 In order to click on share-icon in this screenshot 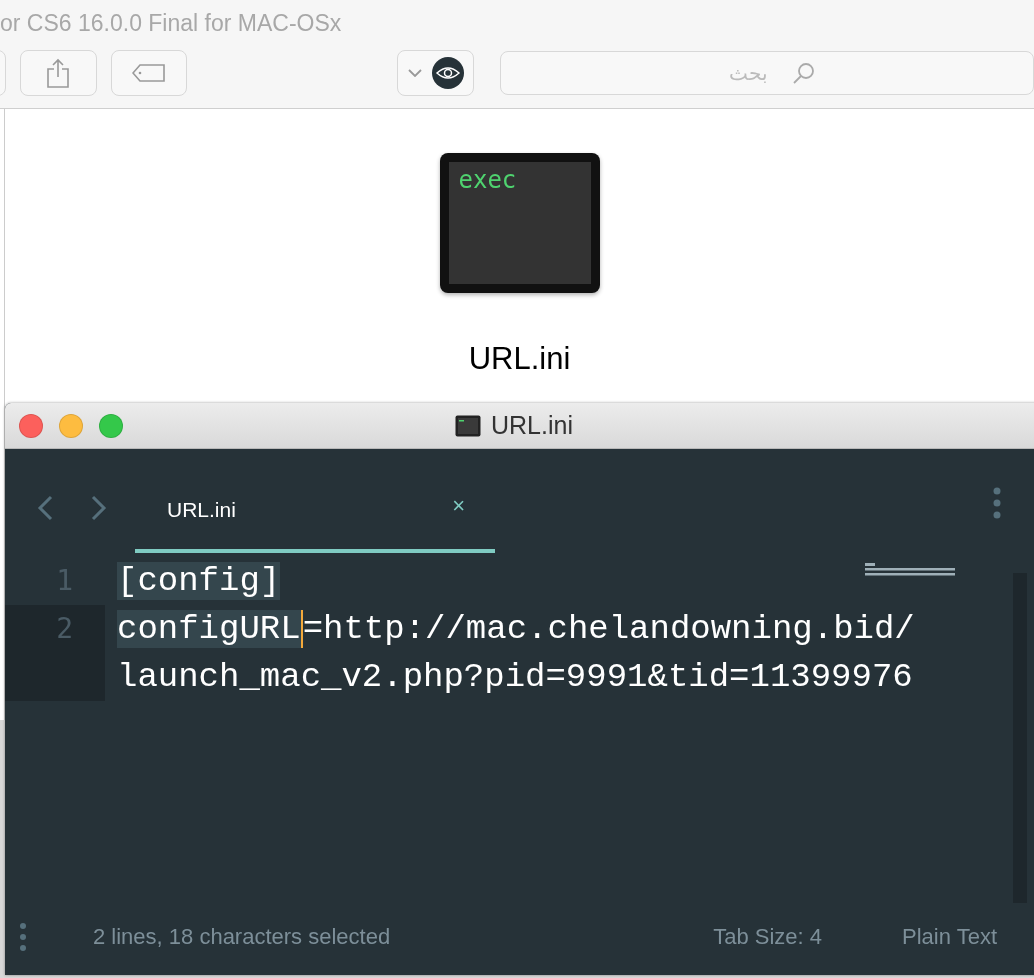, I will do `click(58, 73)`.